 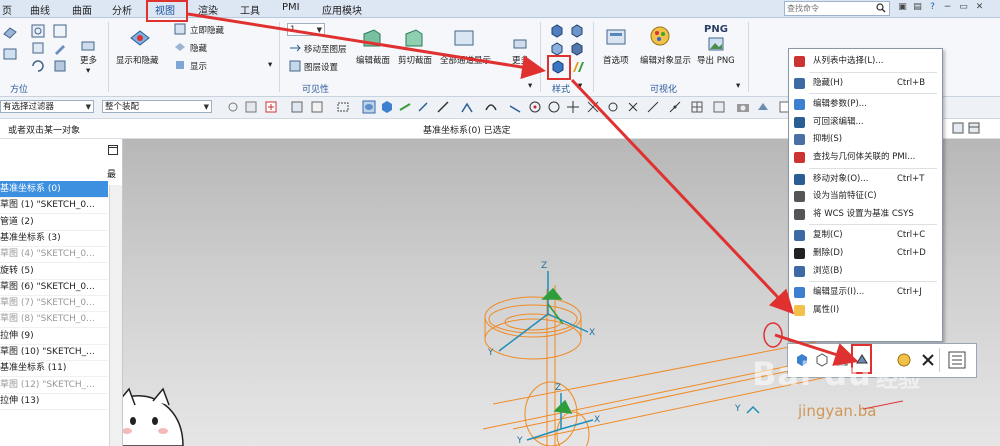 What do you see at coordinates (369, 107) in the screenshot?
I see `shaded-view-toggle-icon` at bounding box center [369, 107].